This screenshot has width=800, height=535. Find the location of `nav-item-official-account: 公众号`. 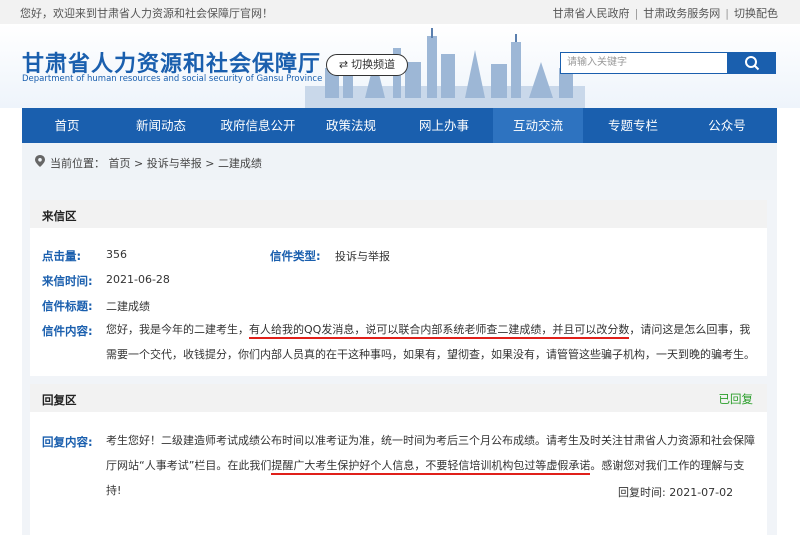

nav-item-official-account: 公众号 is located at coordinates (727, 125).